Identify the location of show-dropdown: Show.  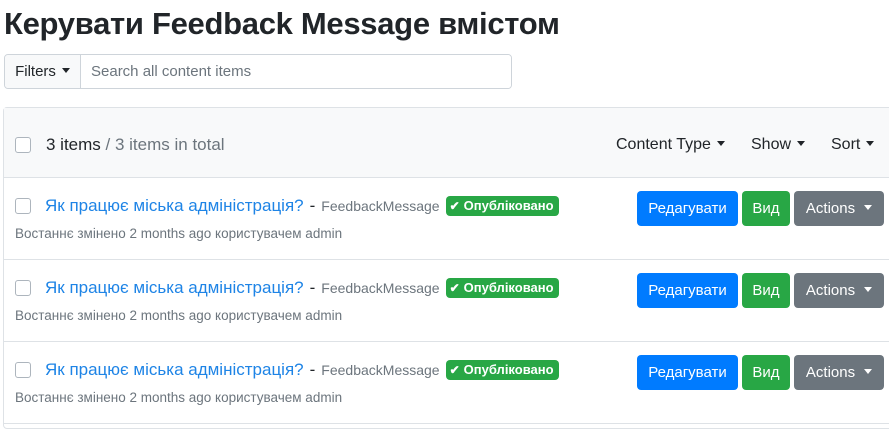
(778, 145).